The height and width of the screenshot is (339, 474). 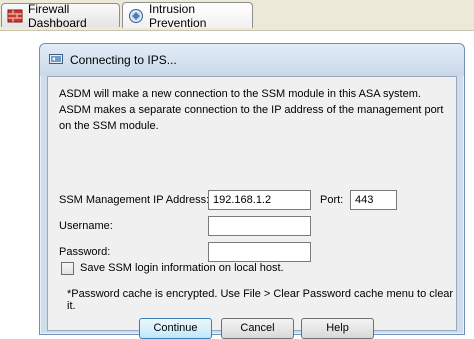 What do you see at coordinates (259, 252) in the screenshot?
I see `password-field` at bounding box center [259, 252].